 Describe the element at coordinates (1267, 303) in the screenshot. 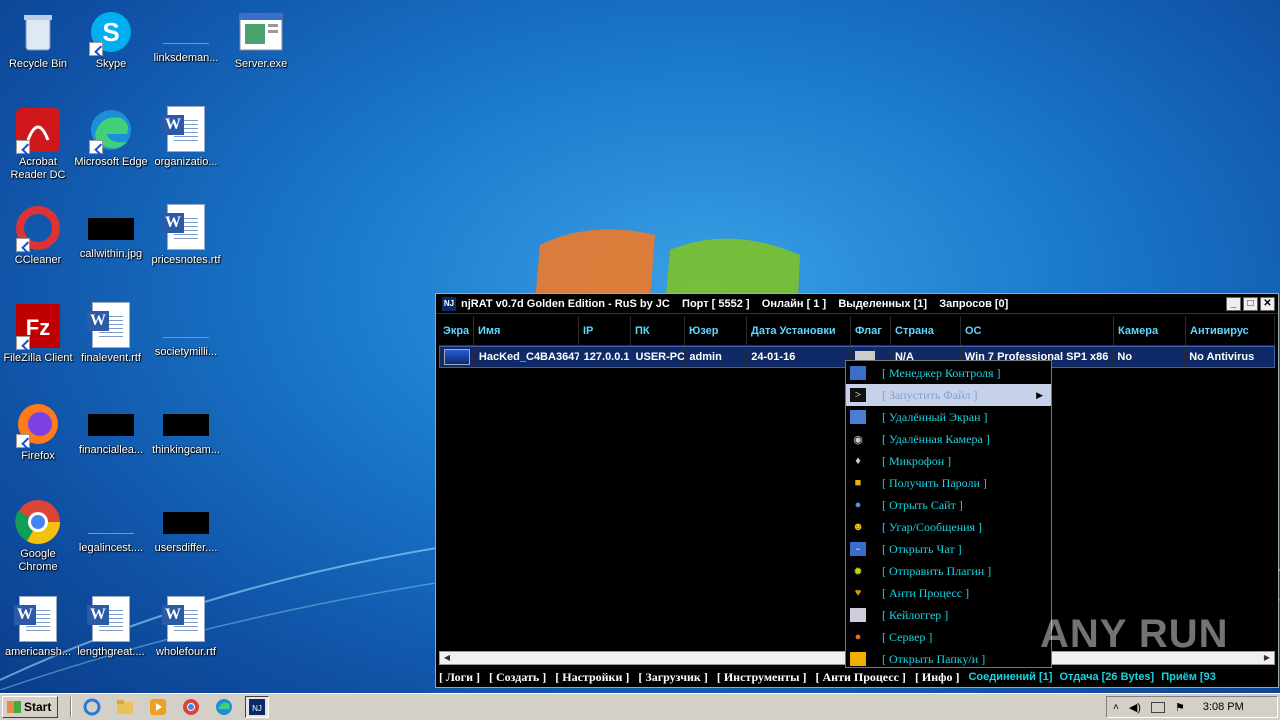

I see `close-button: ✕` at that location.